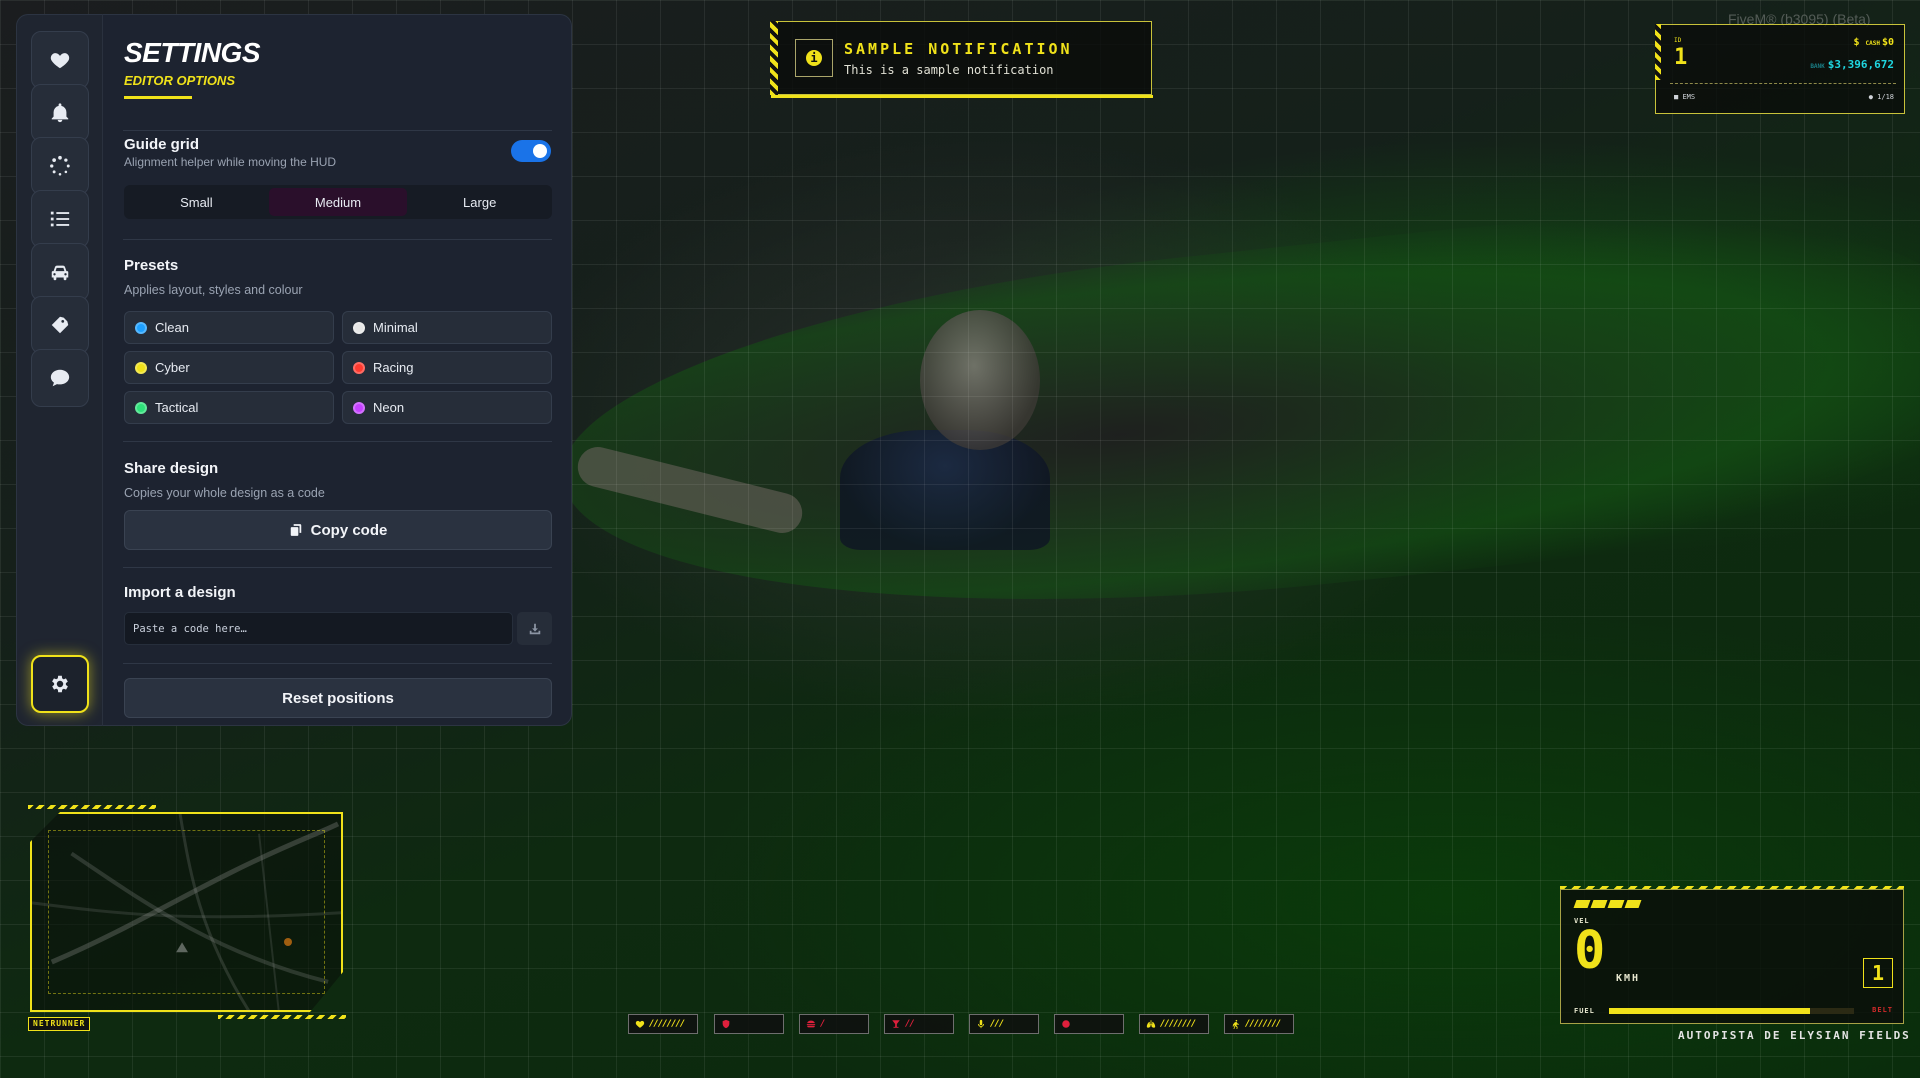 Image resolution: width=1920 pixels, height=1078 pixels. What do you see at coordinates (1590, 951) in the screenshot?
I see `speed-value: 0` at bounding box center [1590, 951].